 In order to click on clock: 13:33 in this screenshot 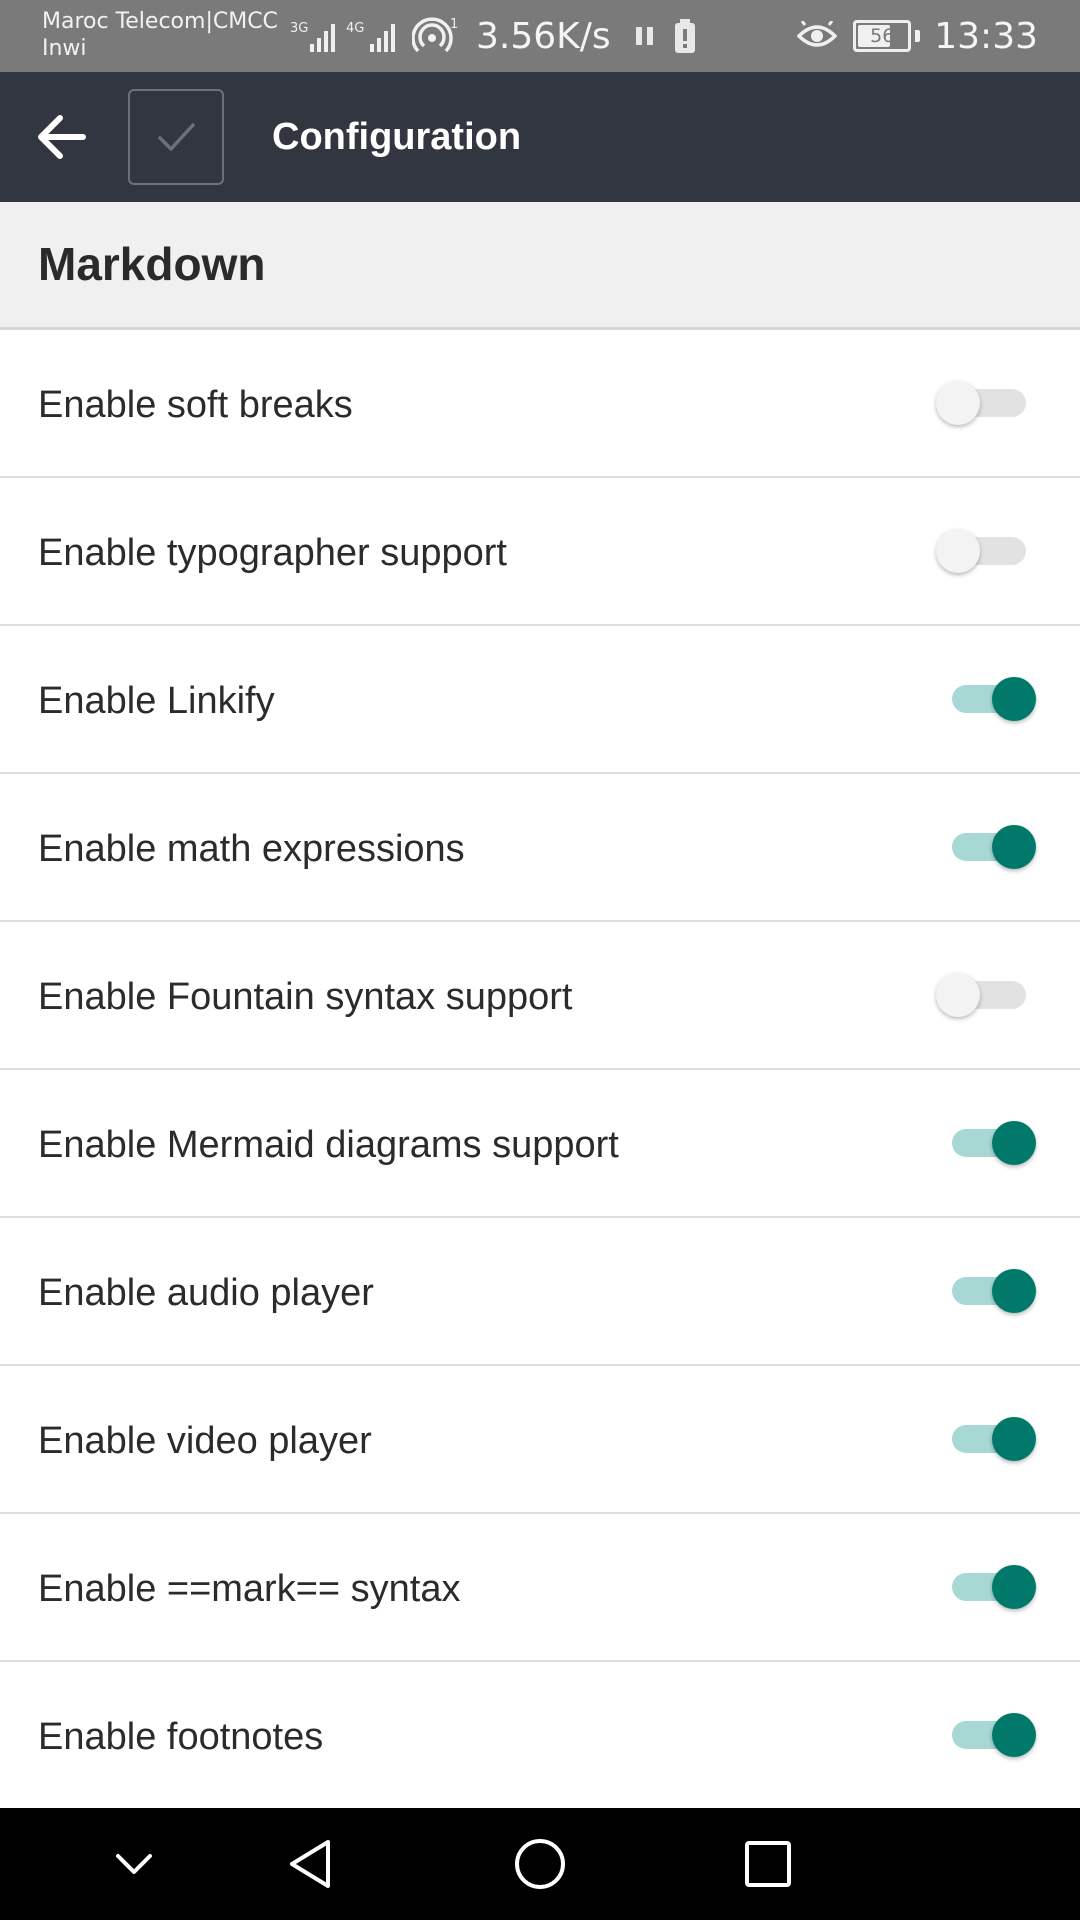, I will do `click(986, 36)`.